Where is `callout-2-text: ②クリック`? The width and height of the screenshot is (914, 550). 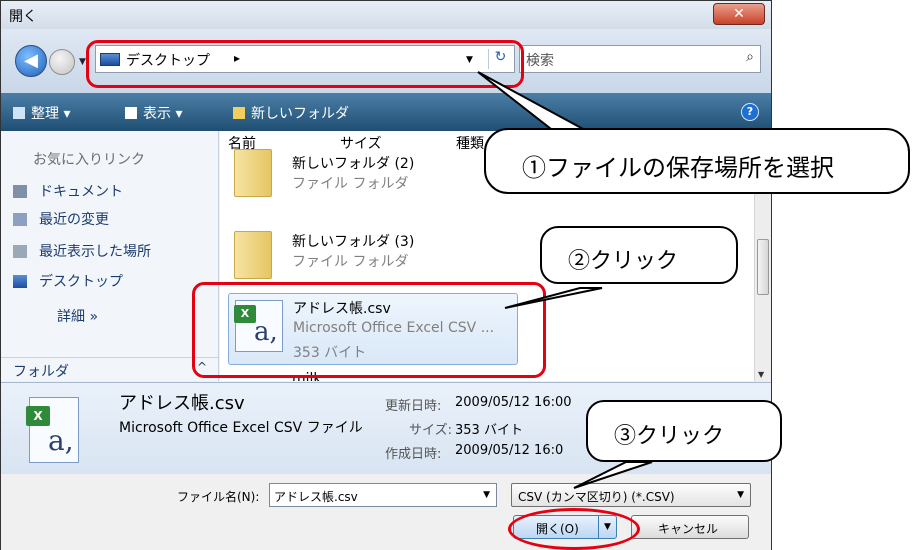 callout-2-text: ②クリック is located at coordinates (623, 261).